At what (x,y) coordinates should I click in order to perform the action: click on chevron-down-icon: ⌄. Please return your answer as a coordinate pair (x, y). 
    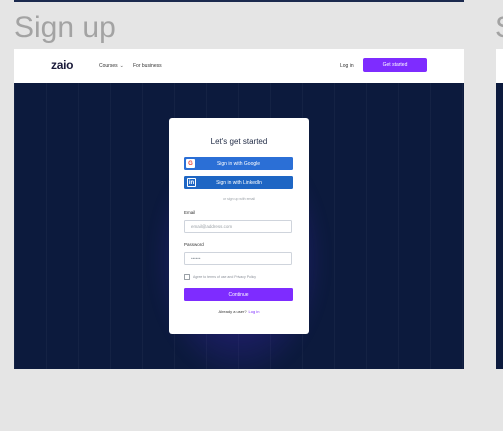
    Looking at the image, I should click on (121, 66).